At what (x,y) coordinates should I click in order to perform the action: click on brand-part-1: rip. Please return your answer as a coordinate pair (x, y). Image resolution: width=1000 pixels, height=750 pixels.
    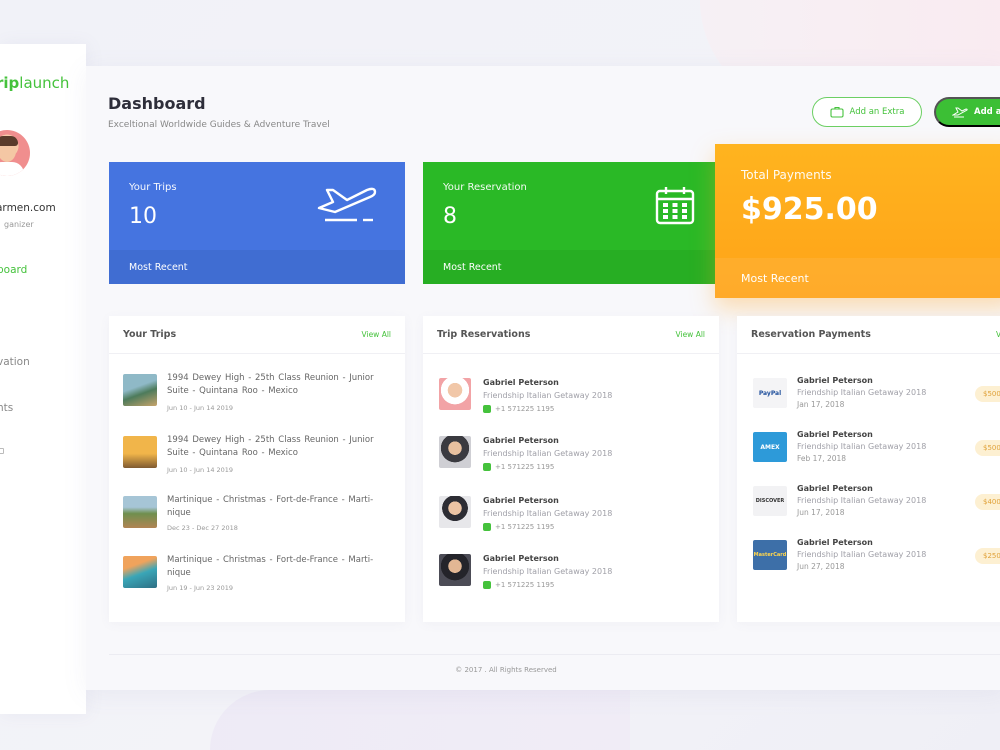
    Looking at the image, I should click on (10, 83).